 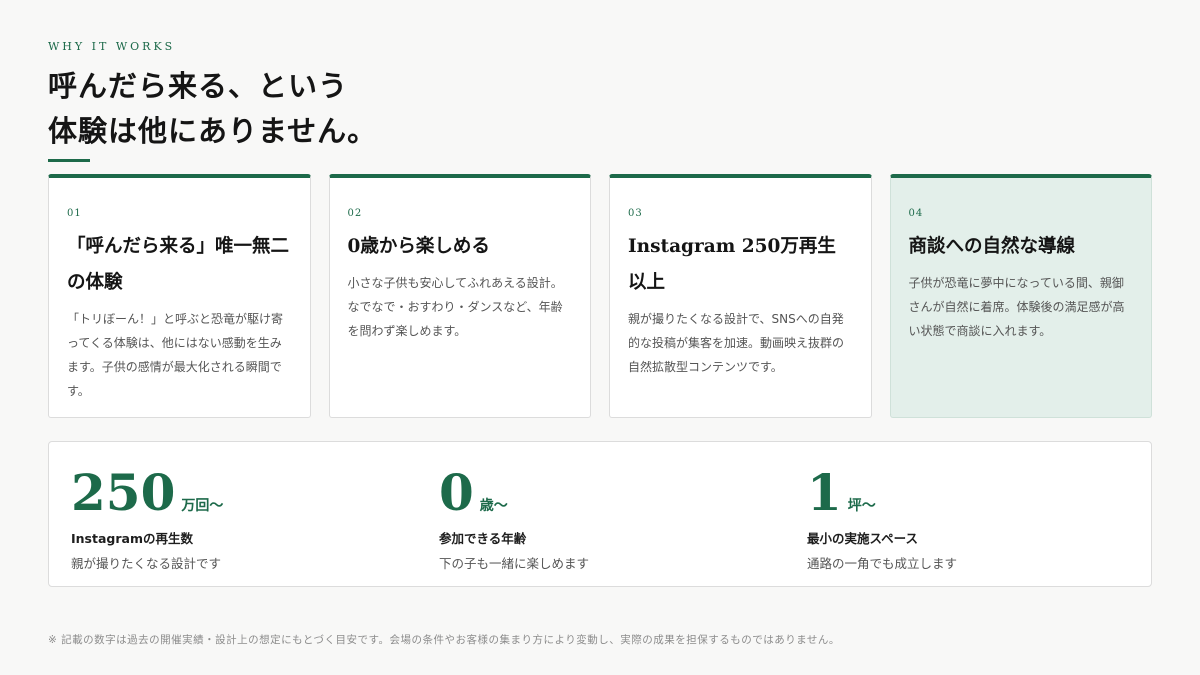 What do you see at coordinates (882, 563) in the screenshot?
I see `stat-description: 通路の一角でも成立します` at bounding box center [882, 563].